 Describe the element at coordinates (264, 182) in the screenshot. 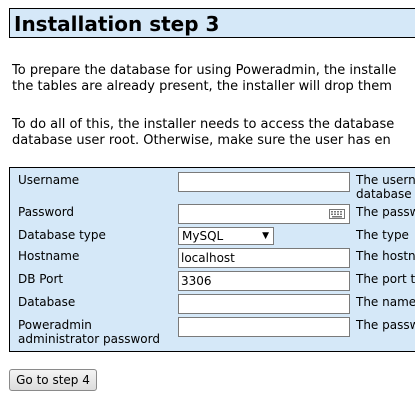

I see `username-field` at that location.